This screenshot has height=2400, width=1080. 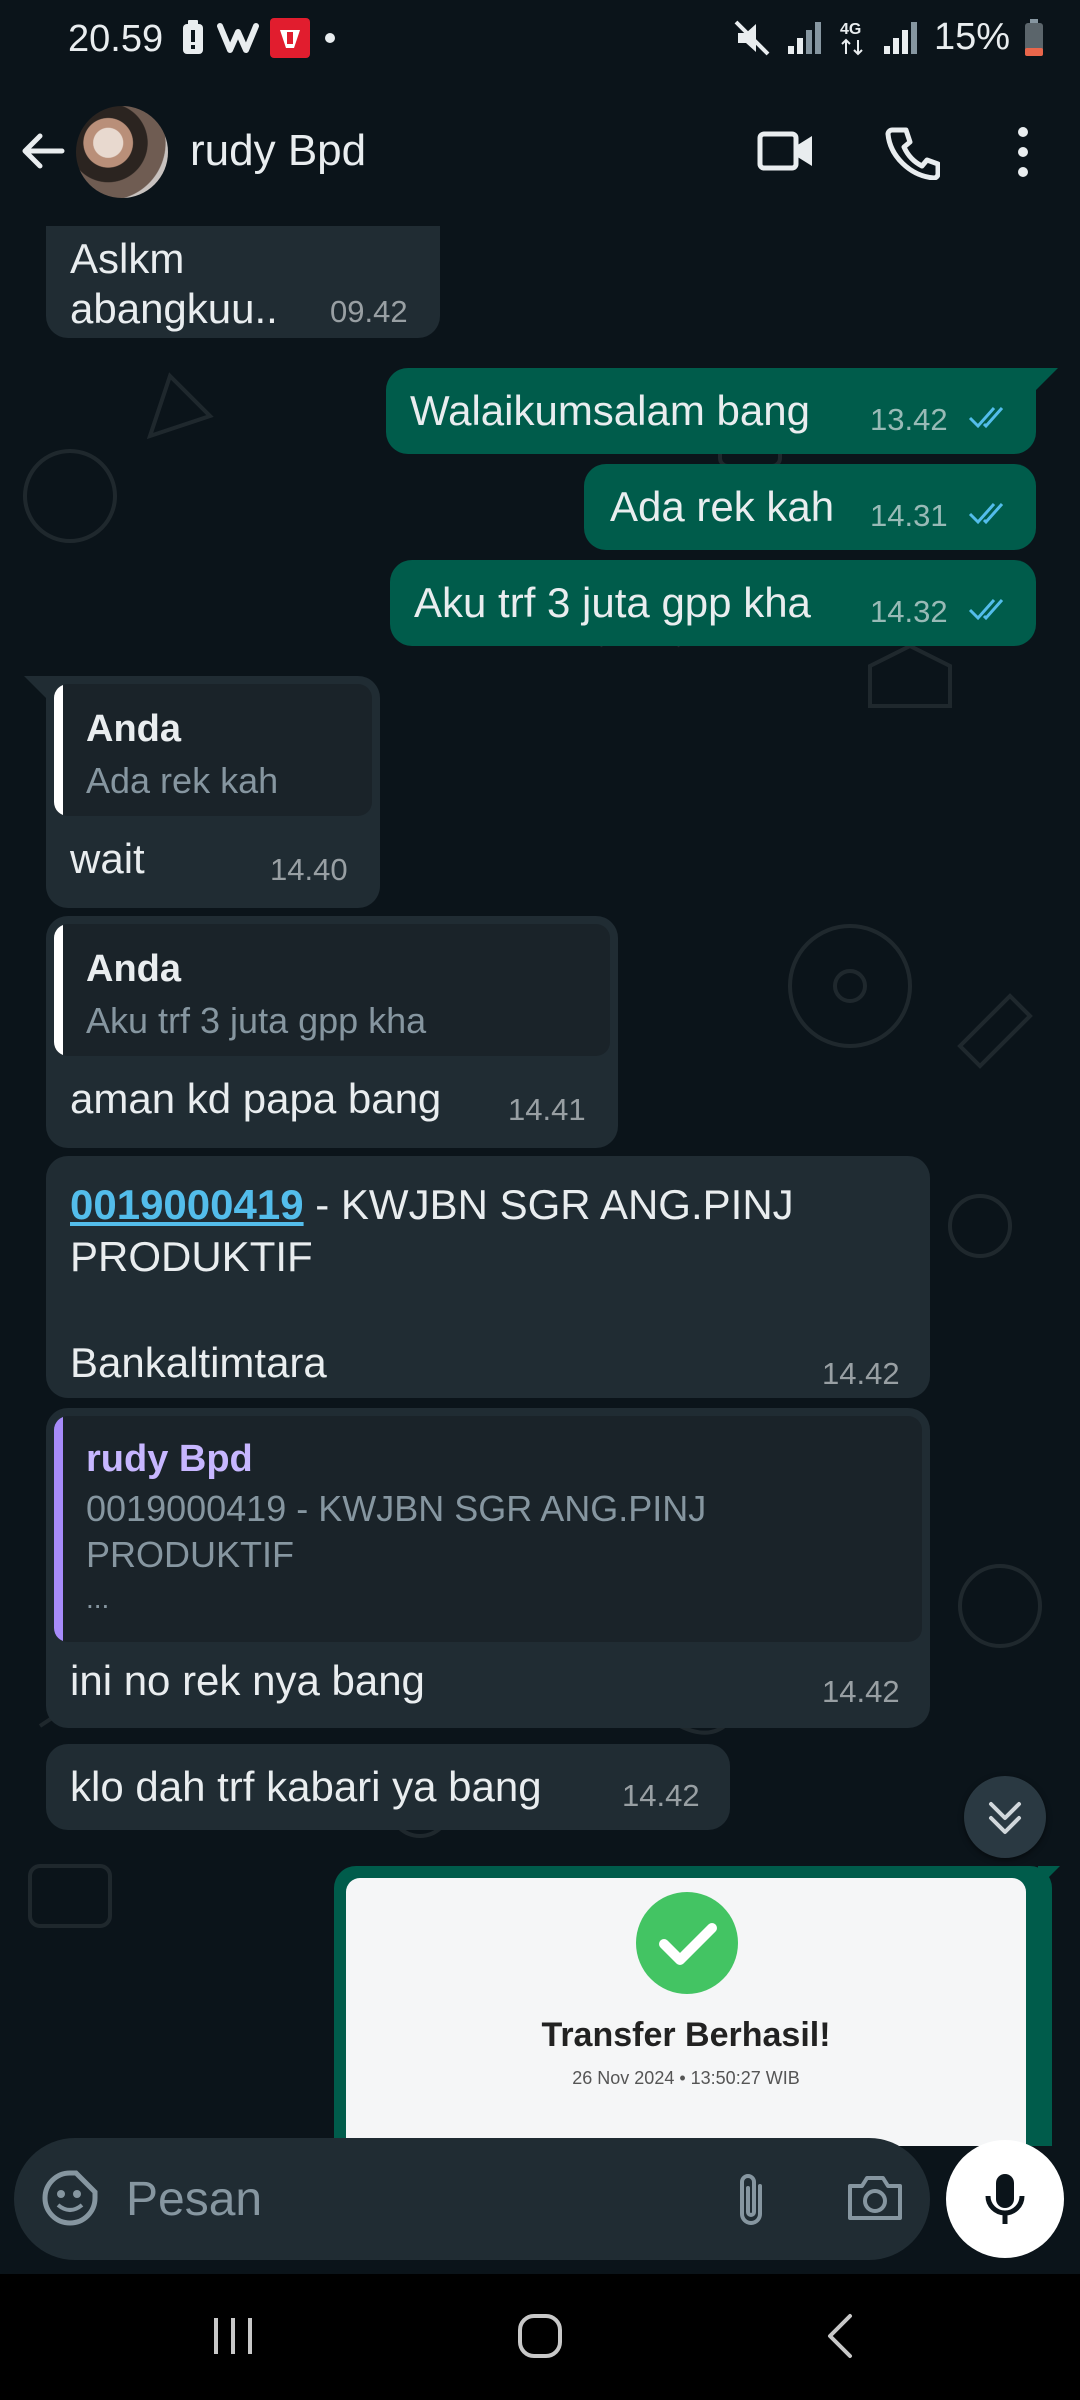 What do you see at coordinates (306, 1786) in the screenshot?
I see `message-text: klo dah trf kabari ya bang` at bounding box center [306, 1786].